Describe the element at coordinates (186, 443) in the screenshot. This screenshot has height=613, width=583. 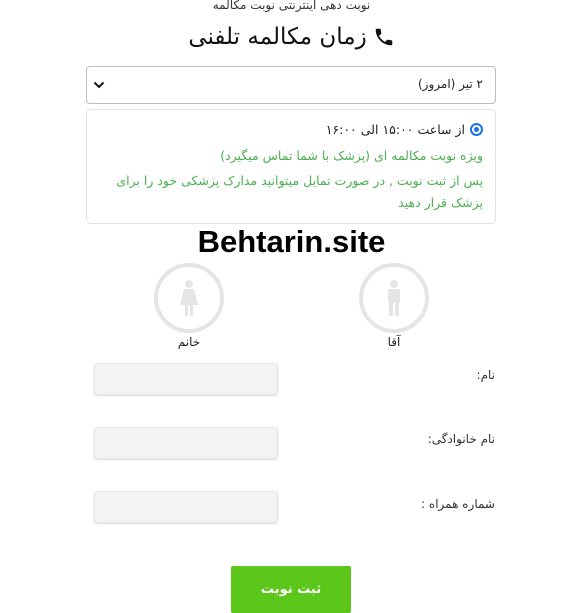
I see `last-name-field` at that location.